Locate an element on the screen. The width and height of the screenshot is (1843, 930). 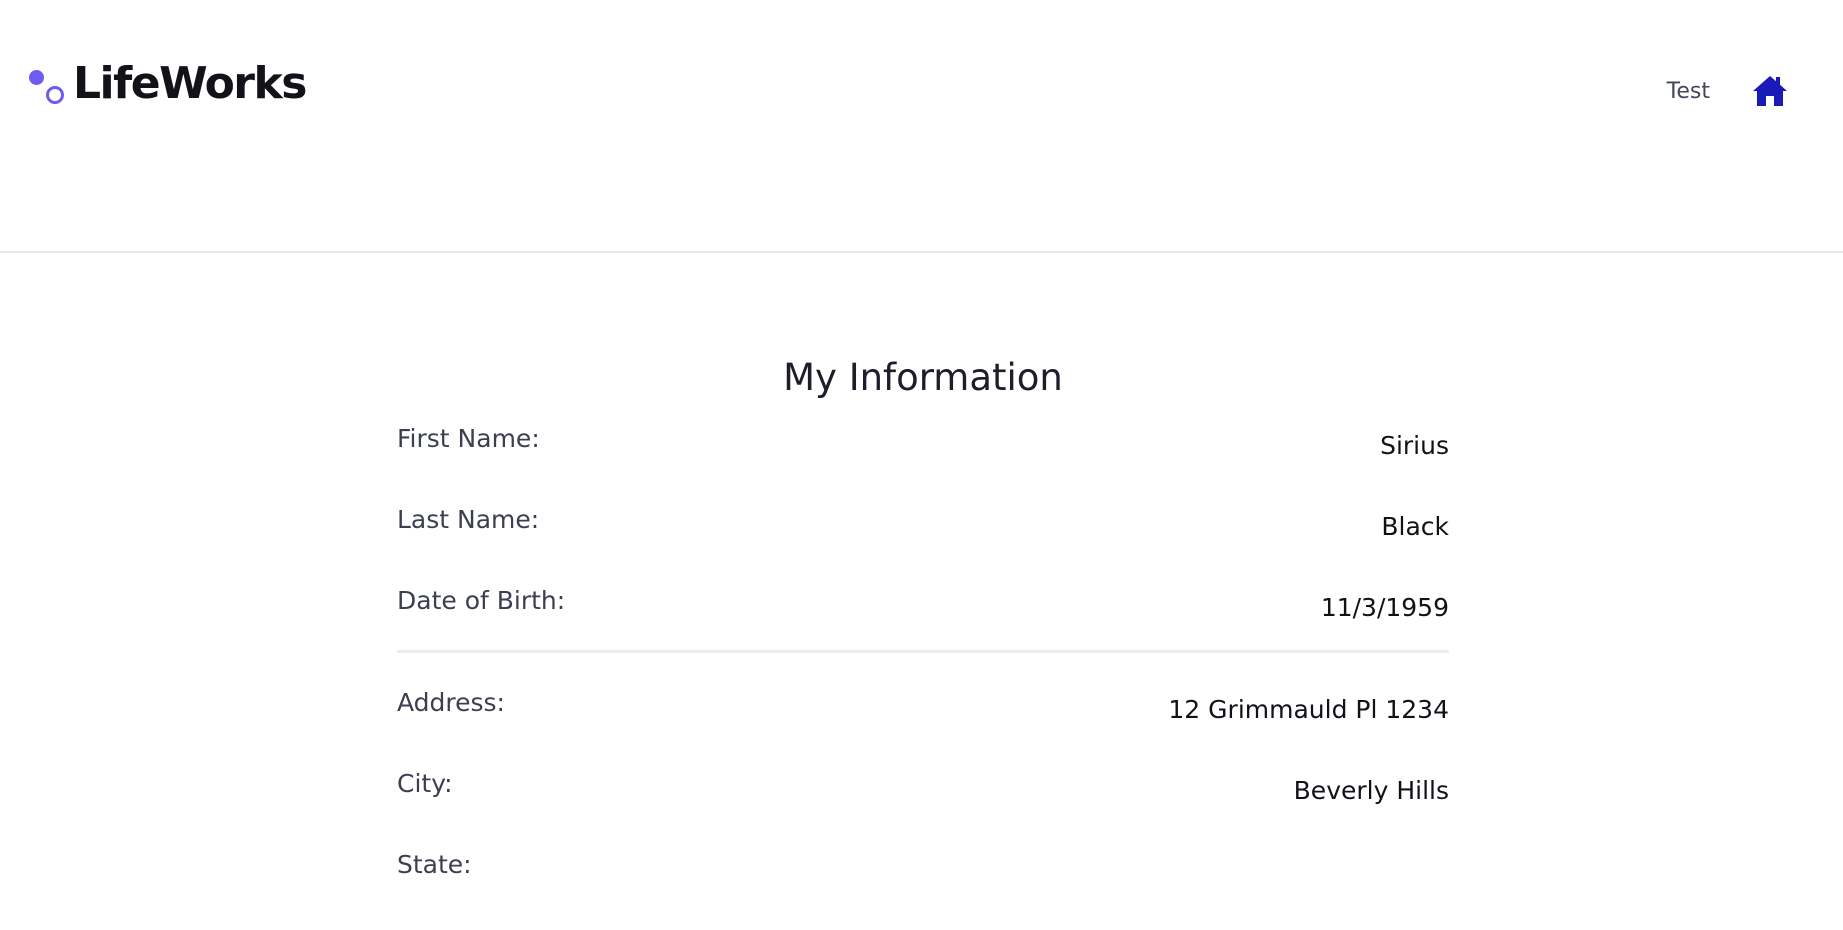
page-title: My Information is located at coordinates (923, 377).